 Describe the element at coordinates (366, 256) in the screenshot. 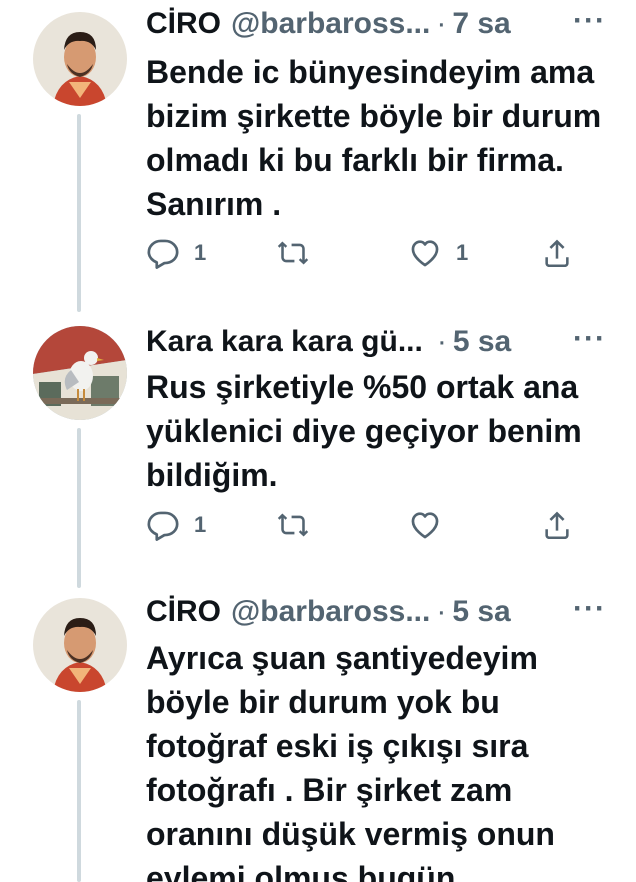

I see `tweet-actions: 1 1` at that location.